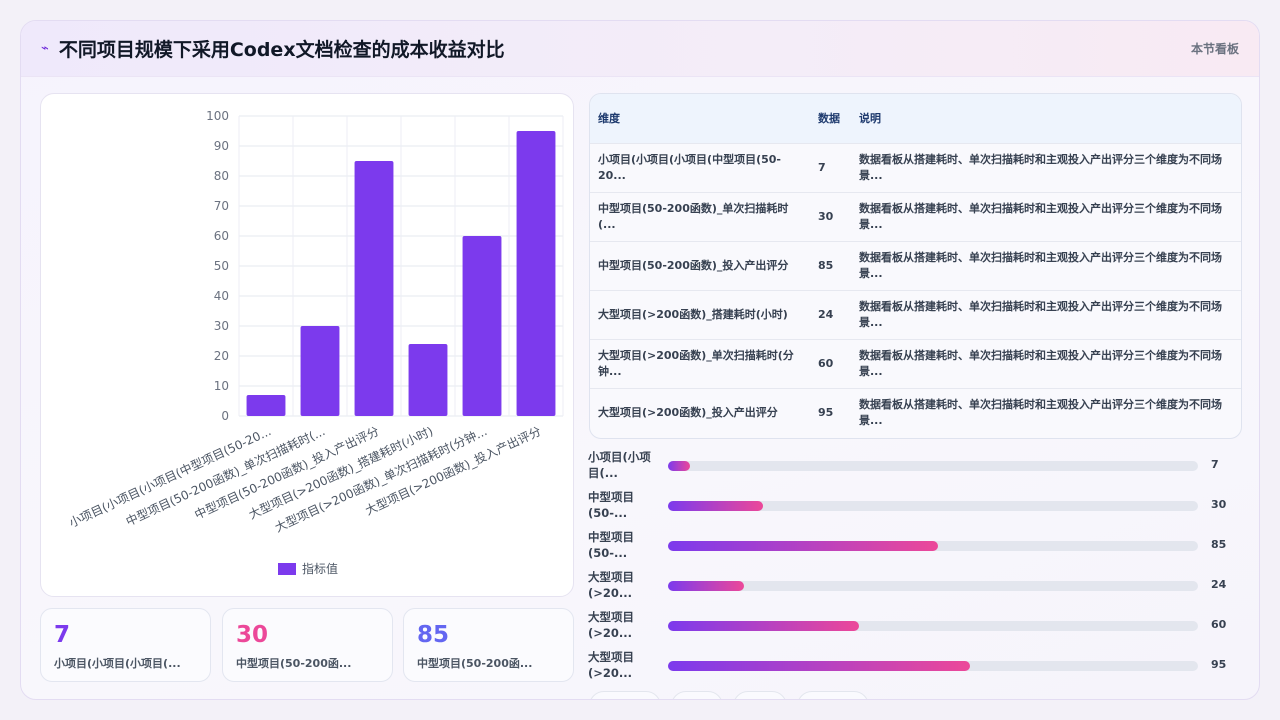  Describe the element at coordinates (830, 216) in the screenshot. I see `cell-value: 30` at that location.